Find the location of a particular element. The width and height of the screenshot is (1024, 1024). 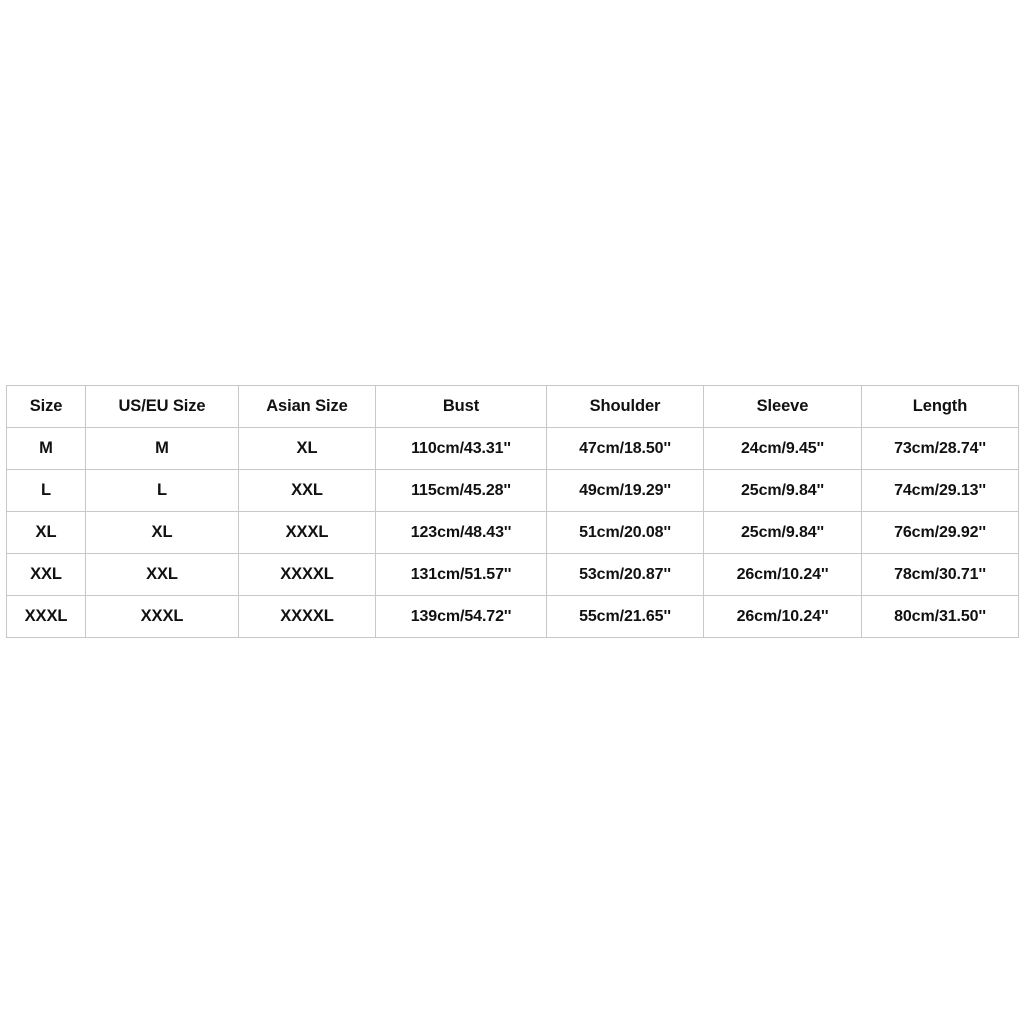

column-header-bust: Bust is located at coordinates (461, 406).